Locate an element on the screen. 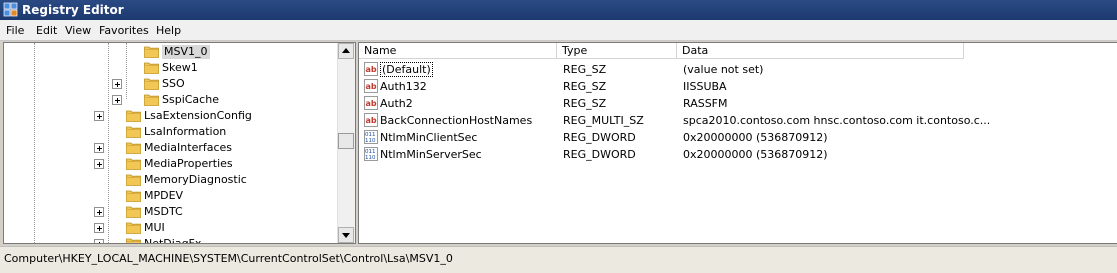 This screenshot has width=1117, height=273. tree-item-label: MediaInterfaces is located at coordinates (188, 148).